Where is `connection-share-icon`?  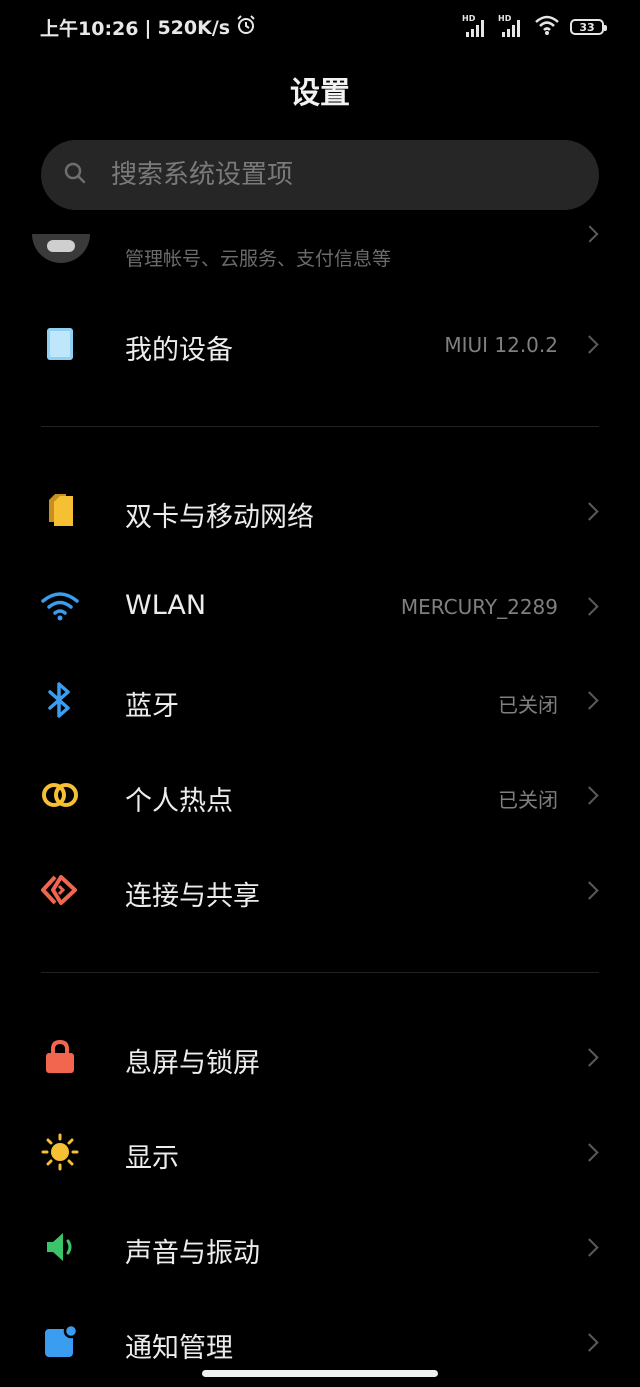
connection-share-icon is located at coordinates (60, 890).